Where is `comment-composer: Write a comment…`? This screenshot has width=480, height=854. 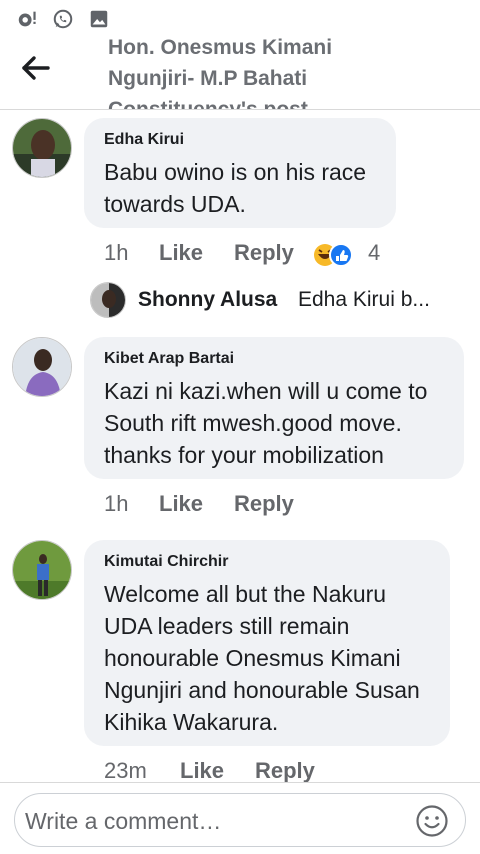 comment-composer: Write a comment… is located at coordinates (240, 818).